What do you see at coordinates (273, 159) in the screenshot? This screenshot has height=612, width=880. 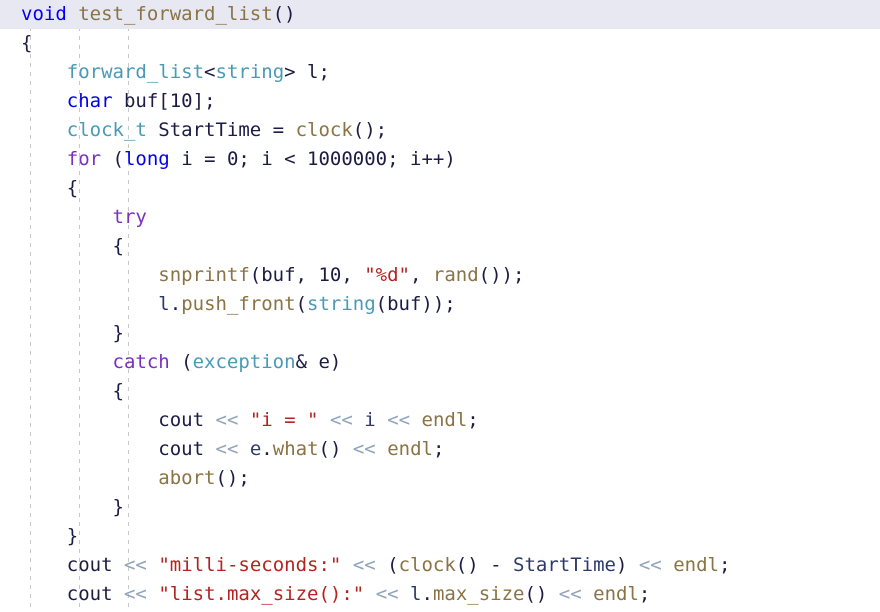 I see `token-plain: ; i <` at bounding box center [273, 159].